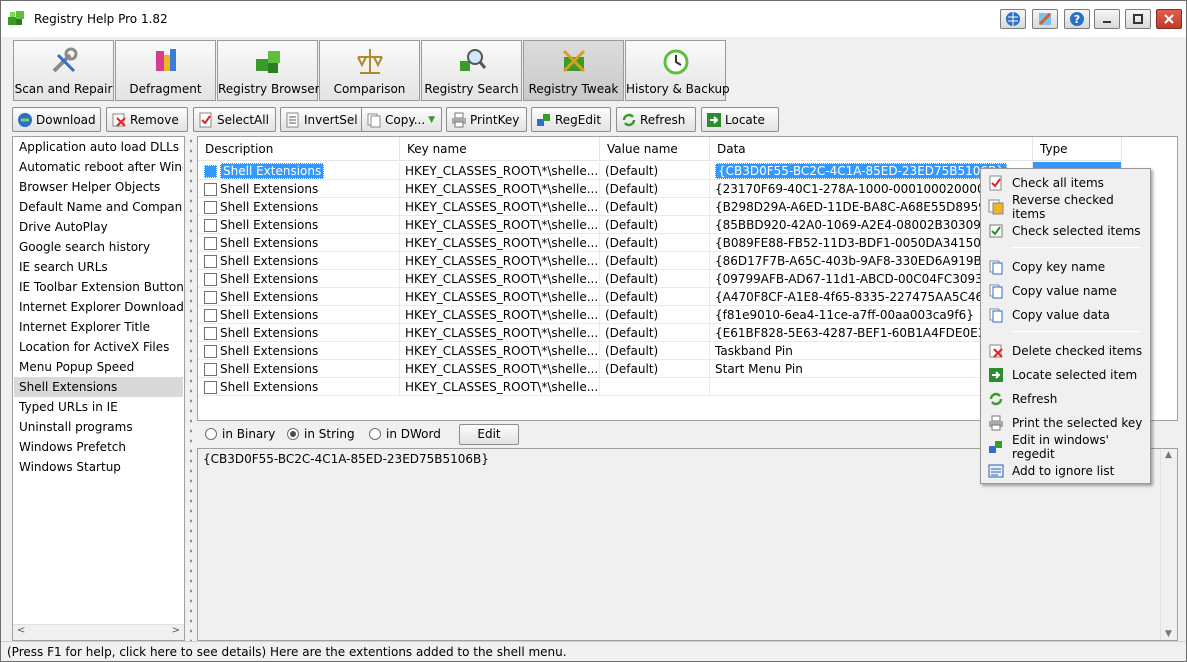 This screenshot has height=662, width=1187. I want to click on menu-item-check-selected: Check selected items, so click(1065, 231).